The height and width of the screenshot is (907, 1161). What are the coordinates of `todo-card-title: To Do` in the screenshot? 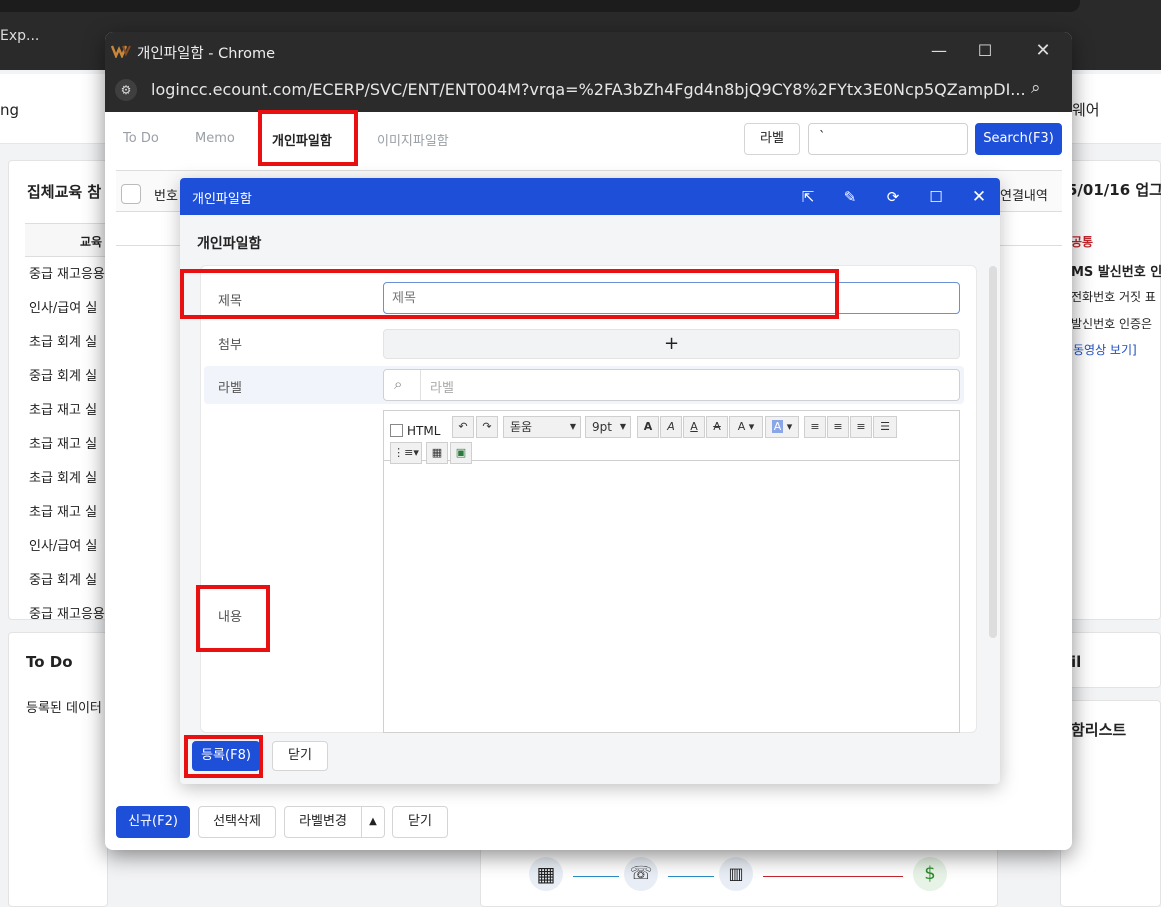 It's located at (49, 662).